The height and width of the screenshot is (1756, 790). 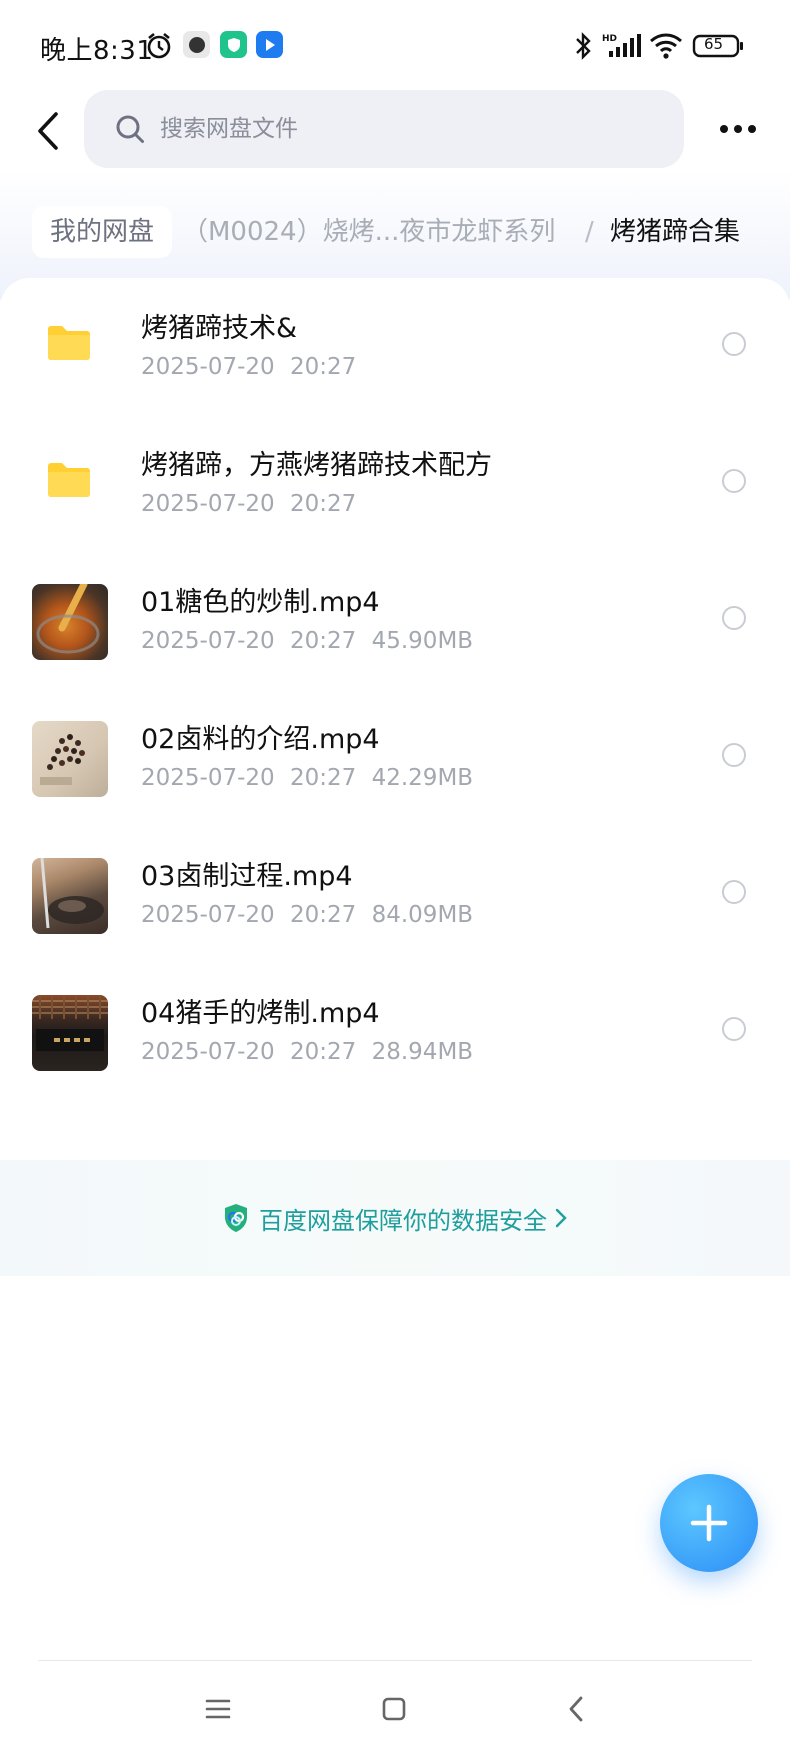 I want to click on nav-back-button, so click(x=576, y=1709).